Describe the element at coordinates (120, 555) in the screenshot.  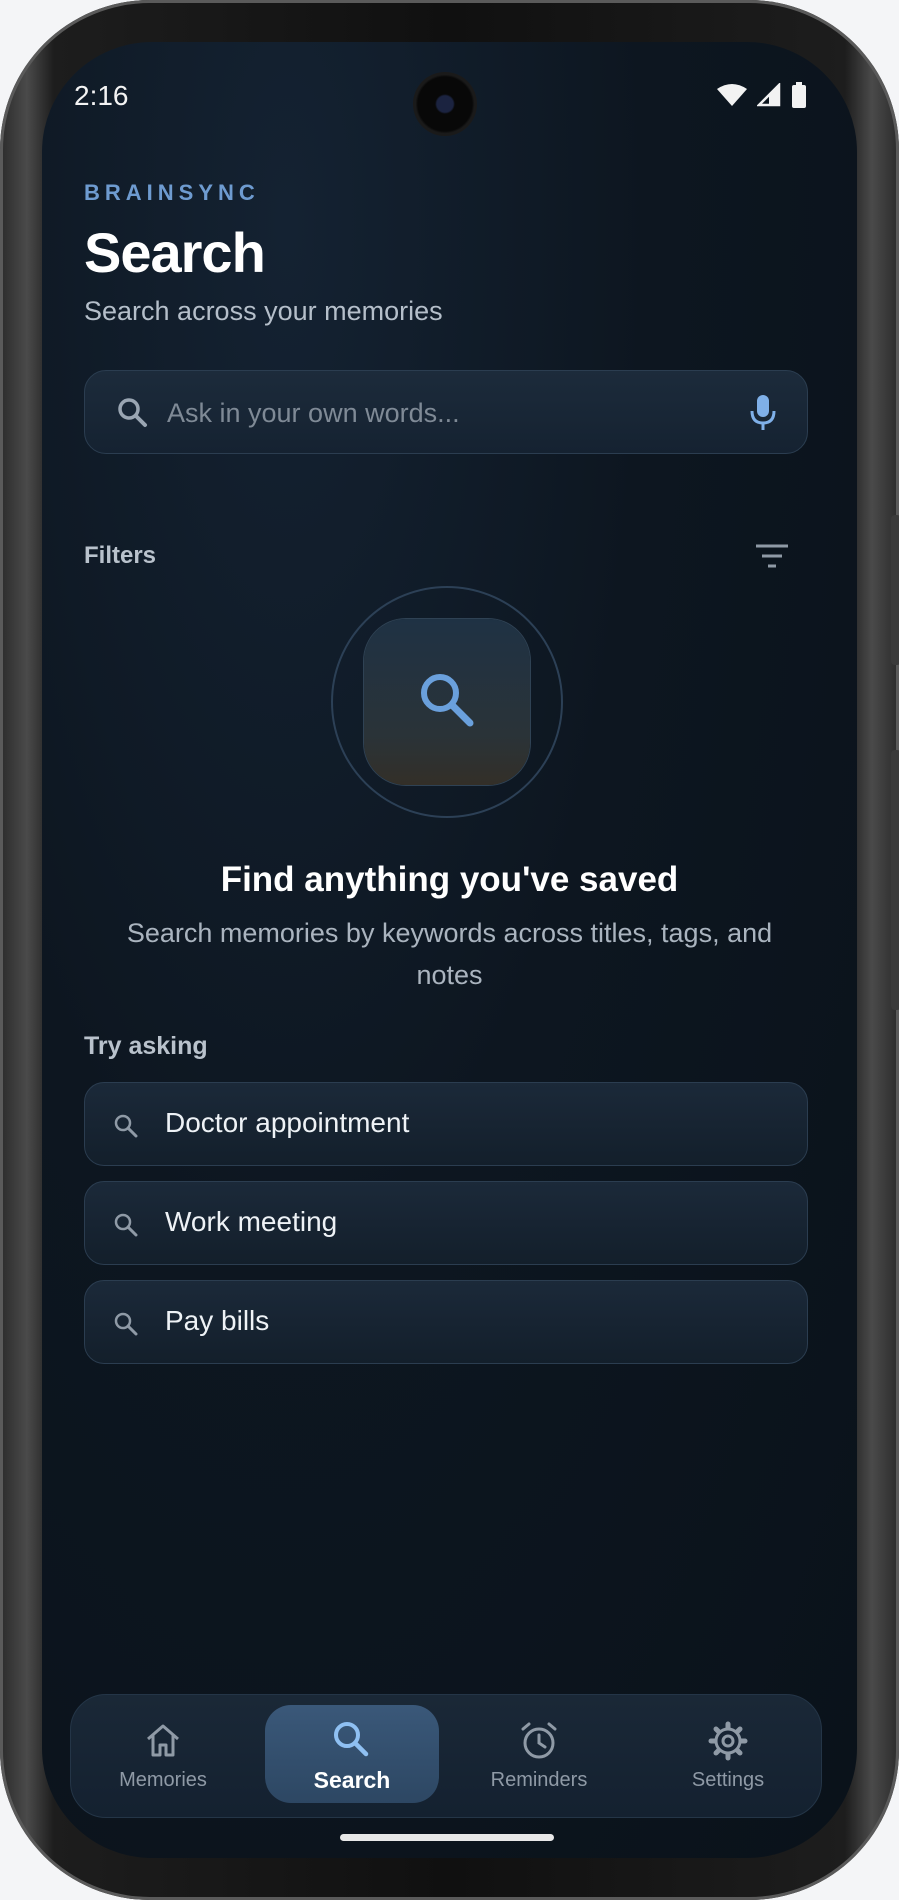
I see `filters-label: Filters` at that location.